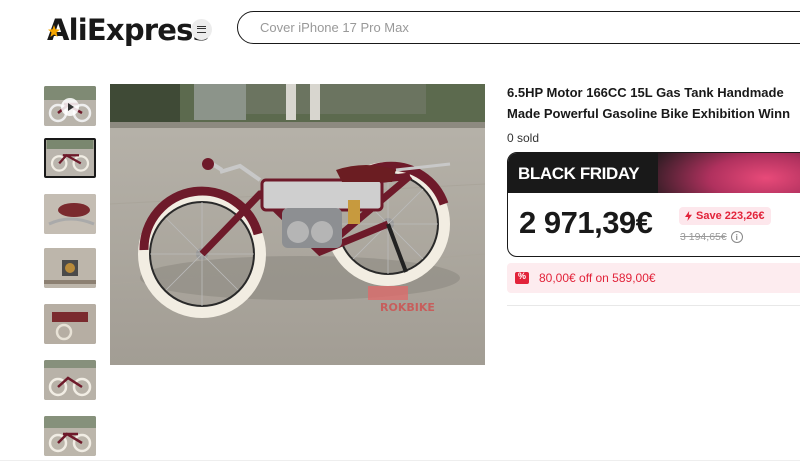 The image size is (800, 474). Describe the element at coordinates (597, 278) in the screenshot. I see `coupon-text: 80,00€ off on 589,00€` at that location.